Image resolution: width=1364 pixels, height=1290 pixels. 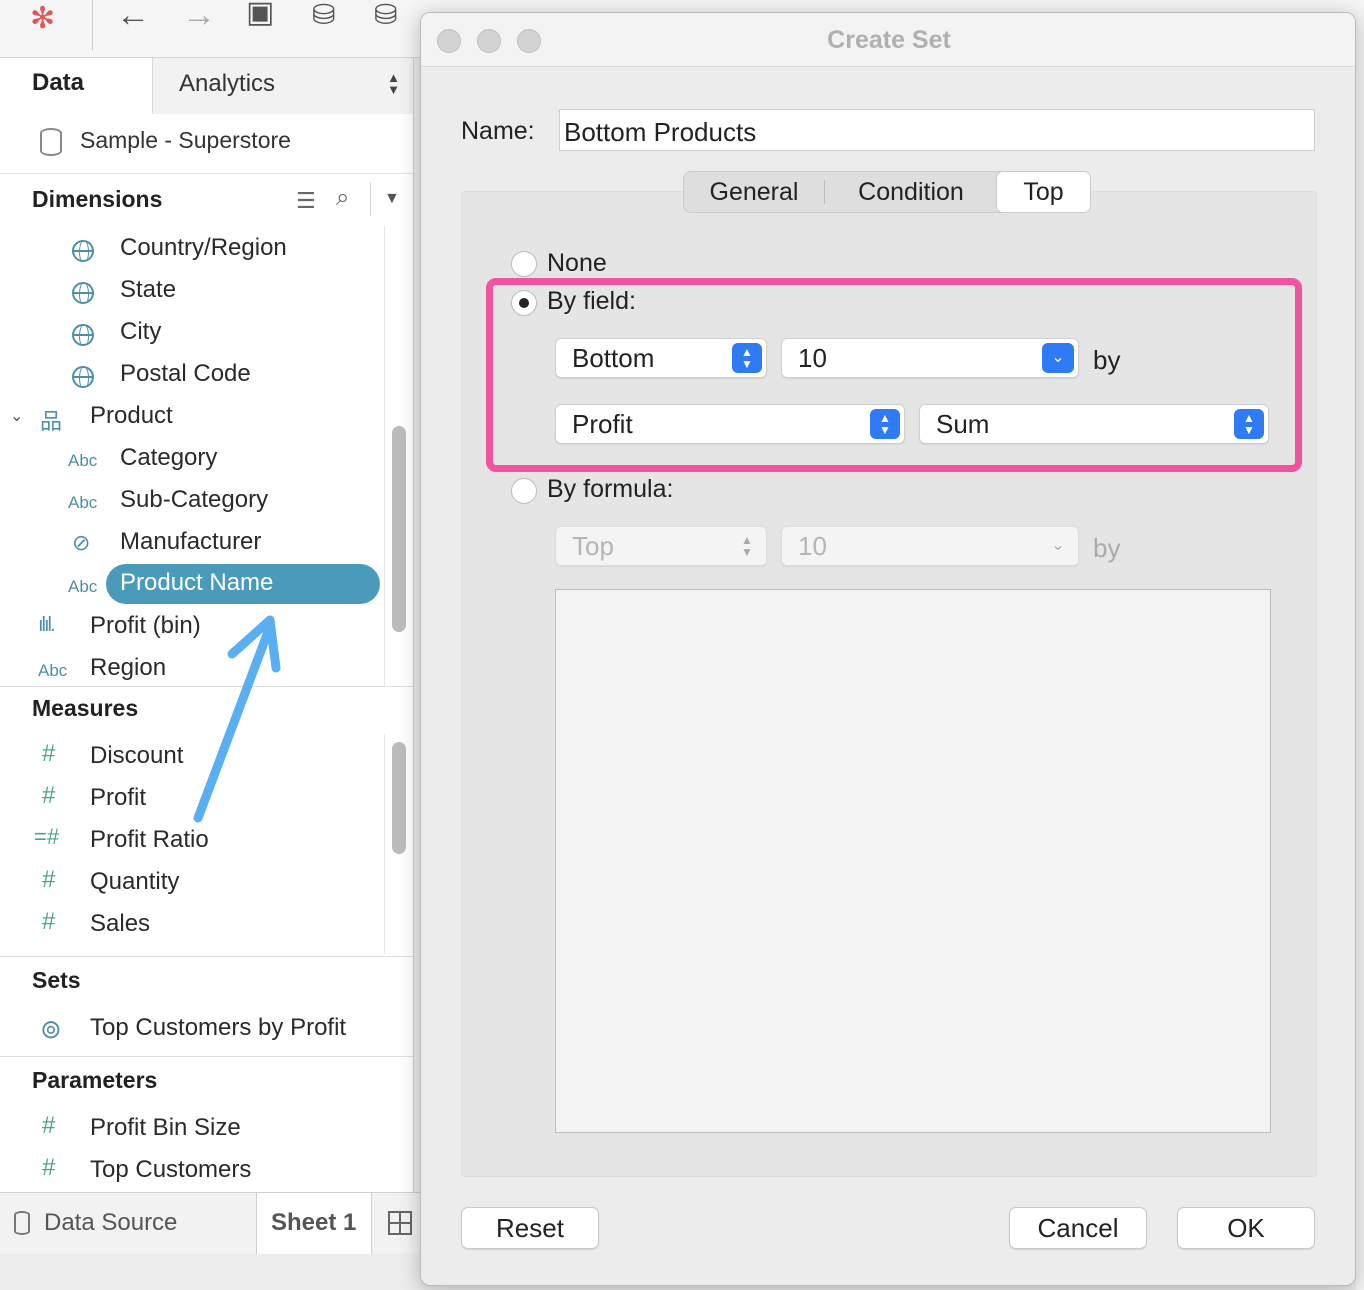 I want to click on arrow-shaft, so click(x=233, y=725).